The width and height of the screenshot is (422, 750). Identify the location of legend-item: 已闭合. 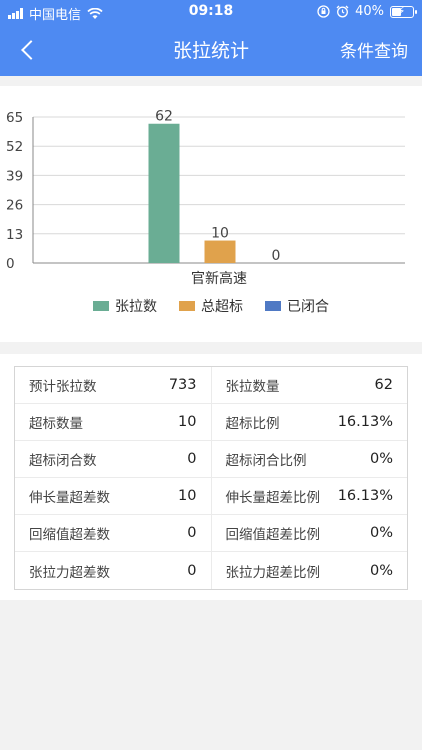
(297, 306).